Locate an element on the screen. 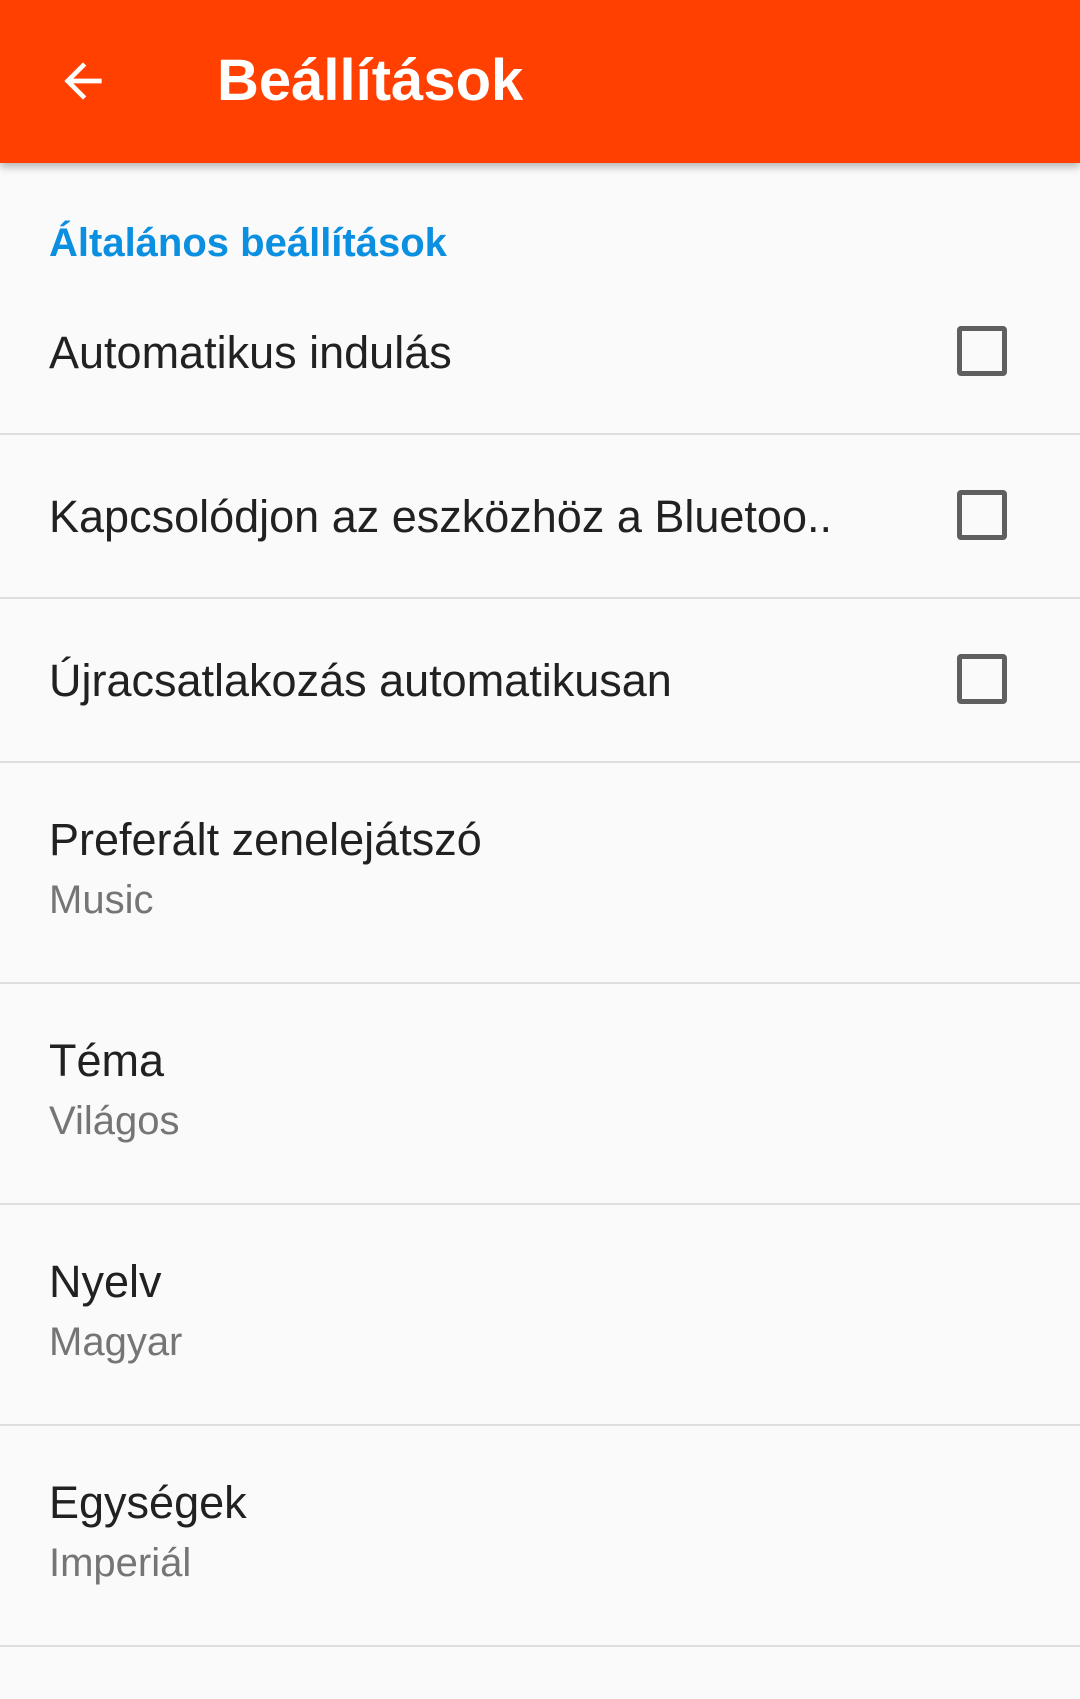  pref-music-player: Preferált zenelejátszó Music is located at coordinates (540, 873).